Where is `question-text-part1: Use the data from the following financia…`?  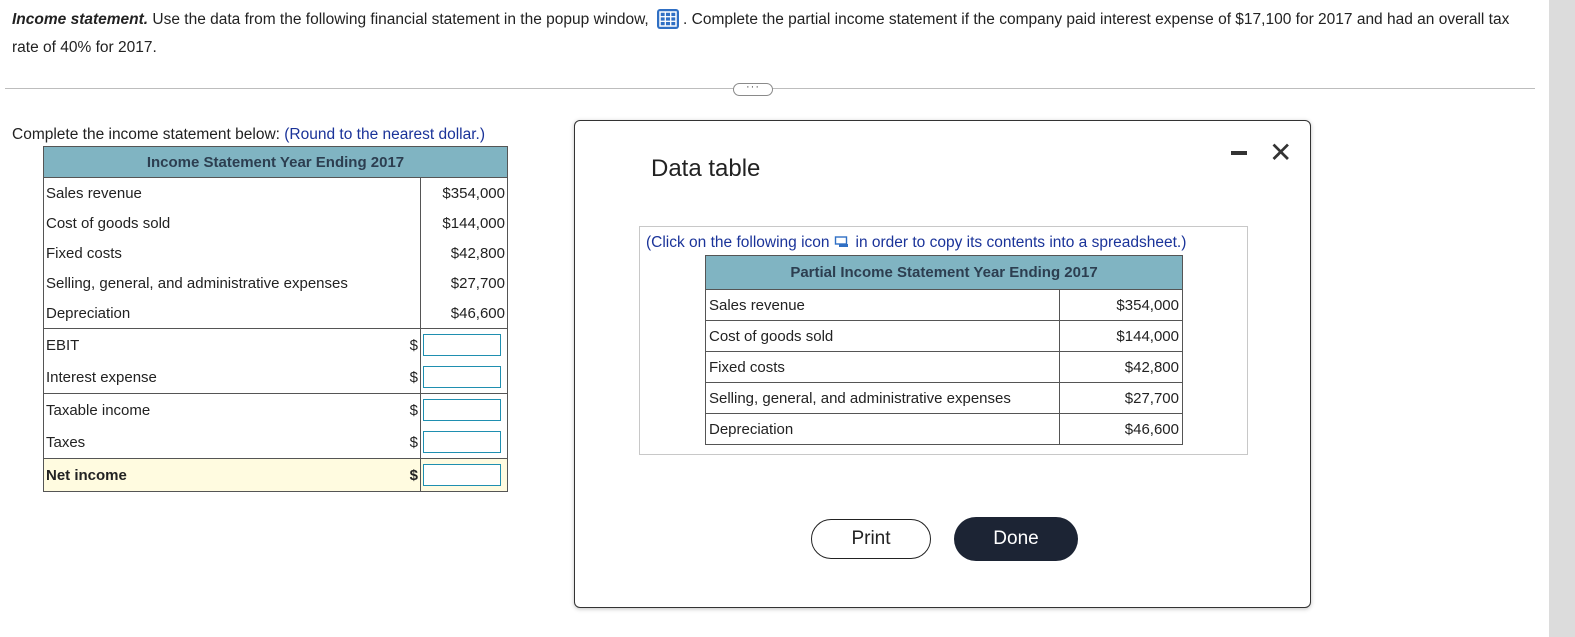 question-text-part1: Use the data from the following financia… is located at coordinates (401, 19).